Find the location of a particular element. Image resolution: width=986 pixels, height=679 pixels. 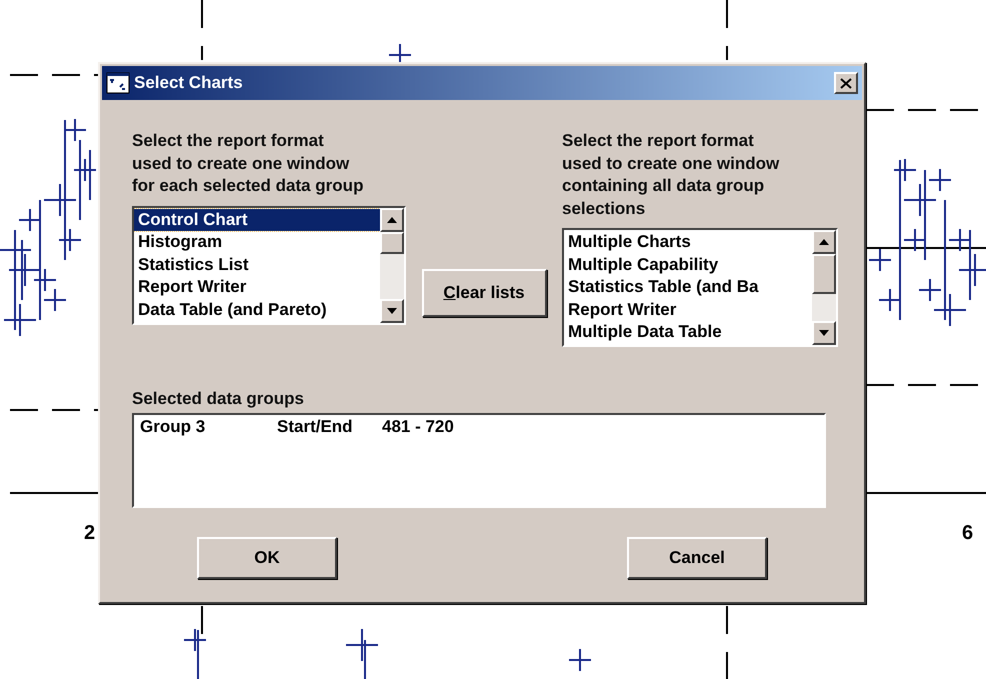

group-name: Group 3 is located at coordinates (173, 427).